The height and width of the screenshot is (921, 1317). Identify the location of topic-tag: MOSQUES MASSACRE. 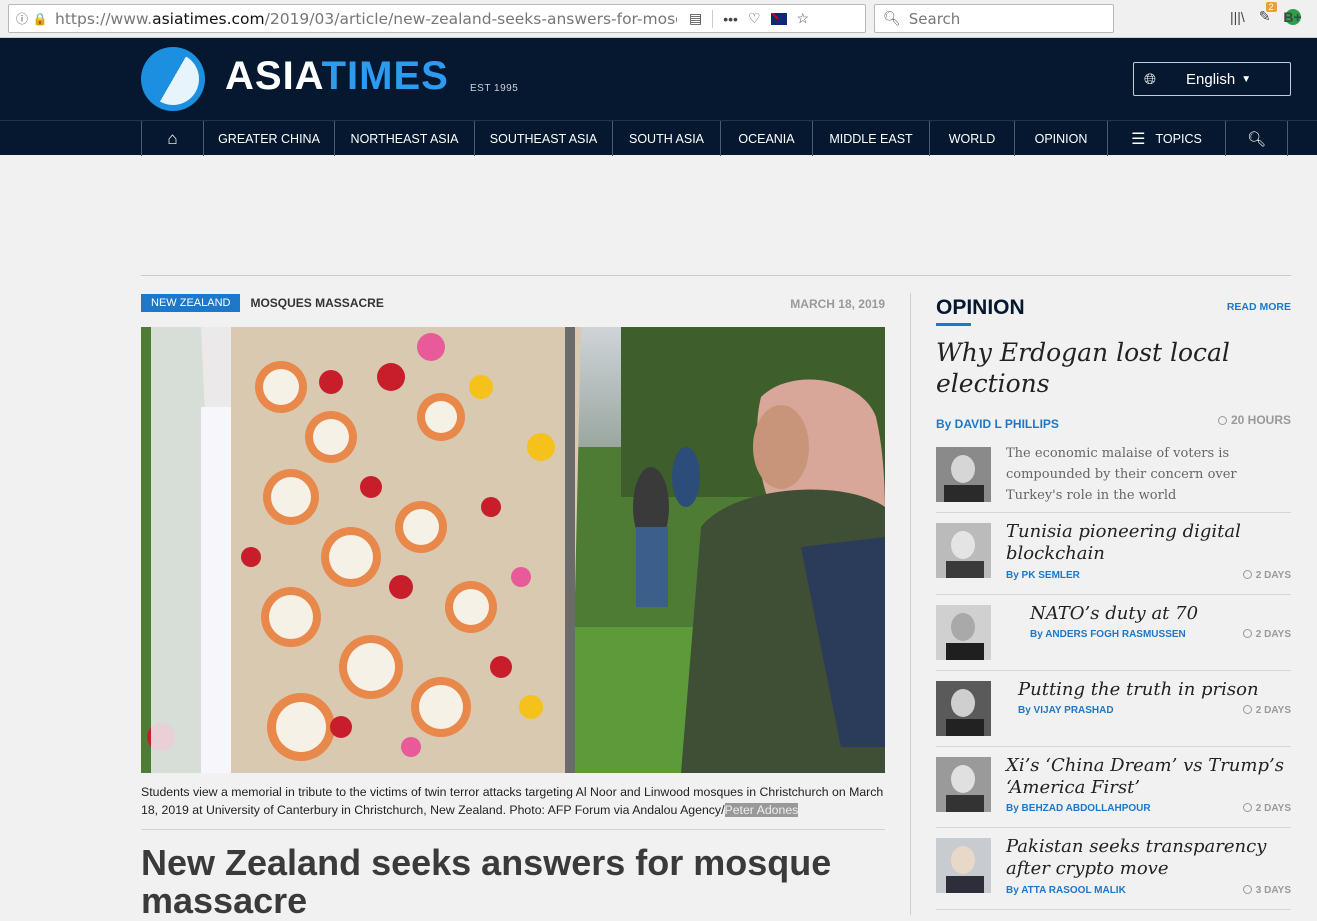
(316, 303).